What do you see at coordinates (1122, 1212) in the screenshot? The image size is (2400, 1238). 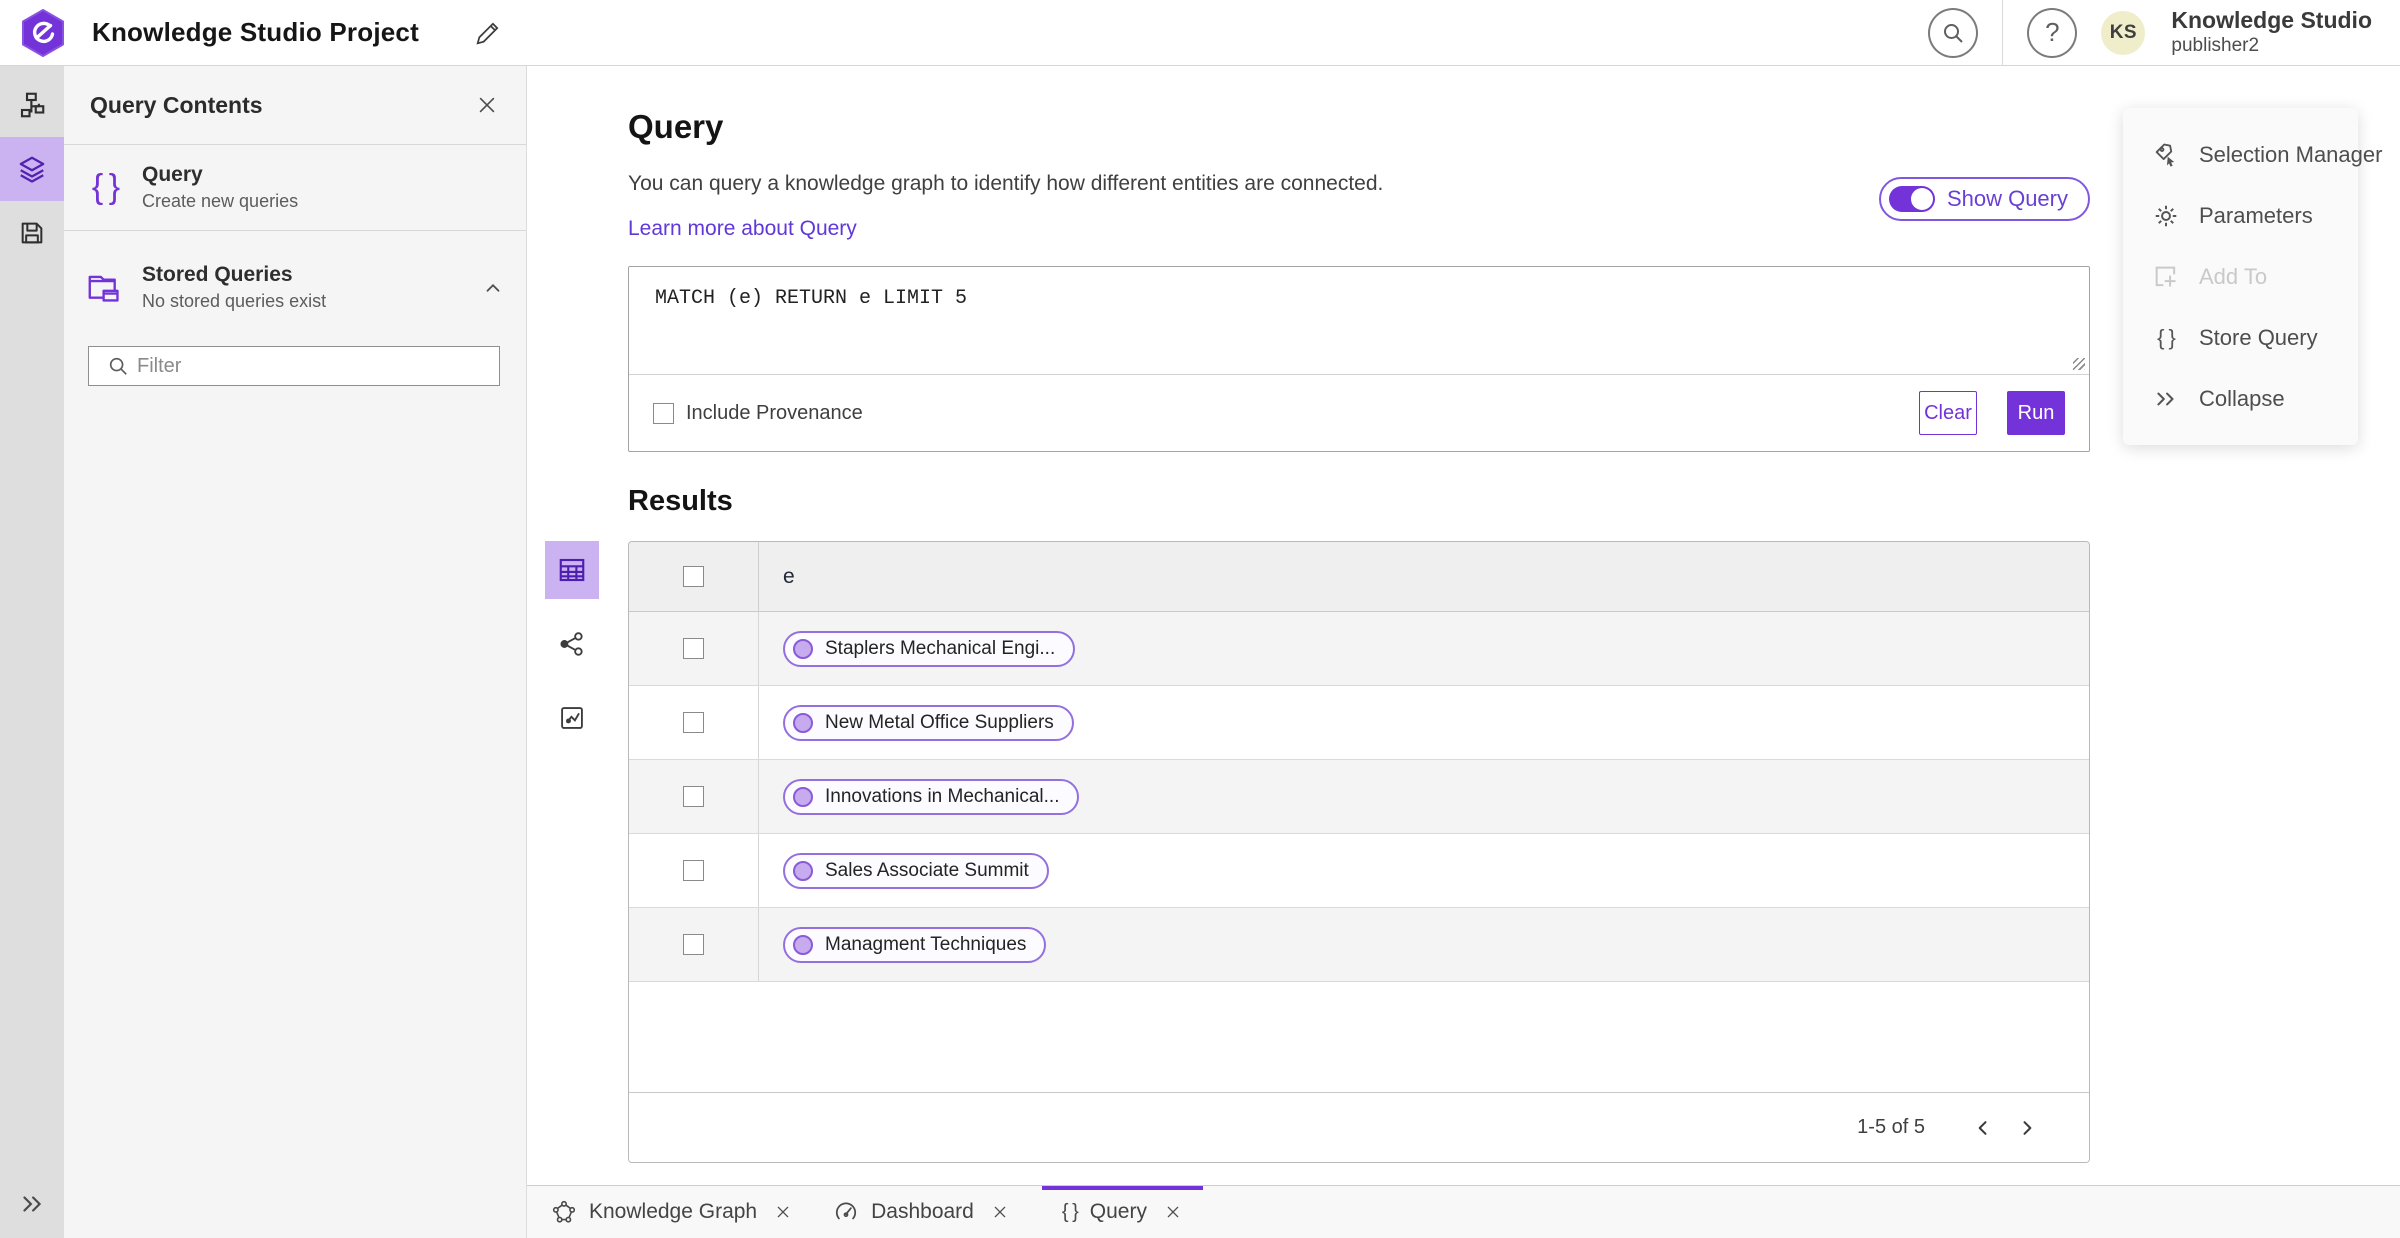 I see `tab-query: { } Query` at bounding box center [1122, 1212].